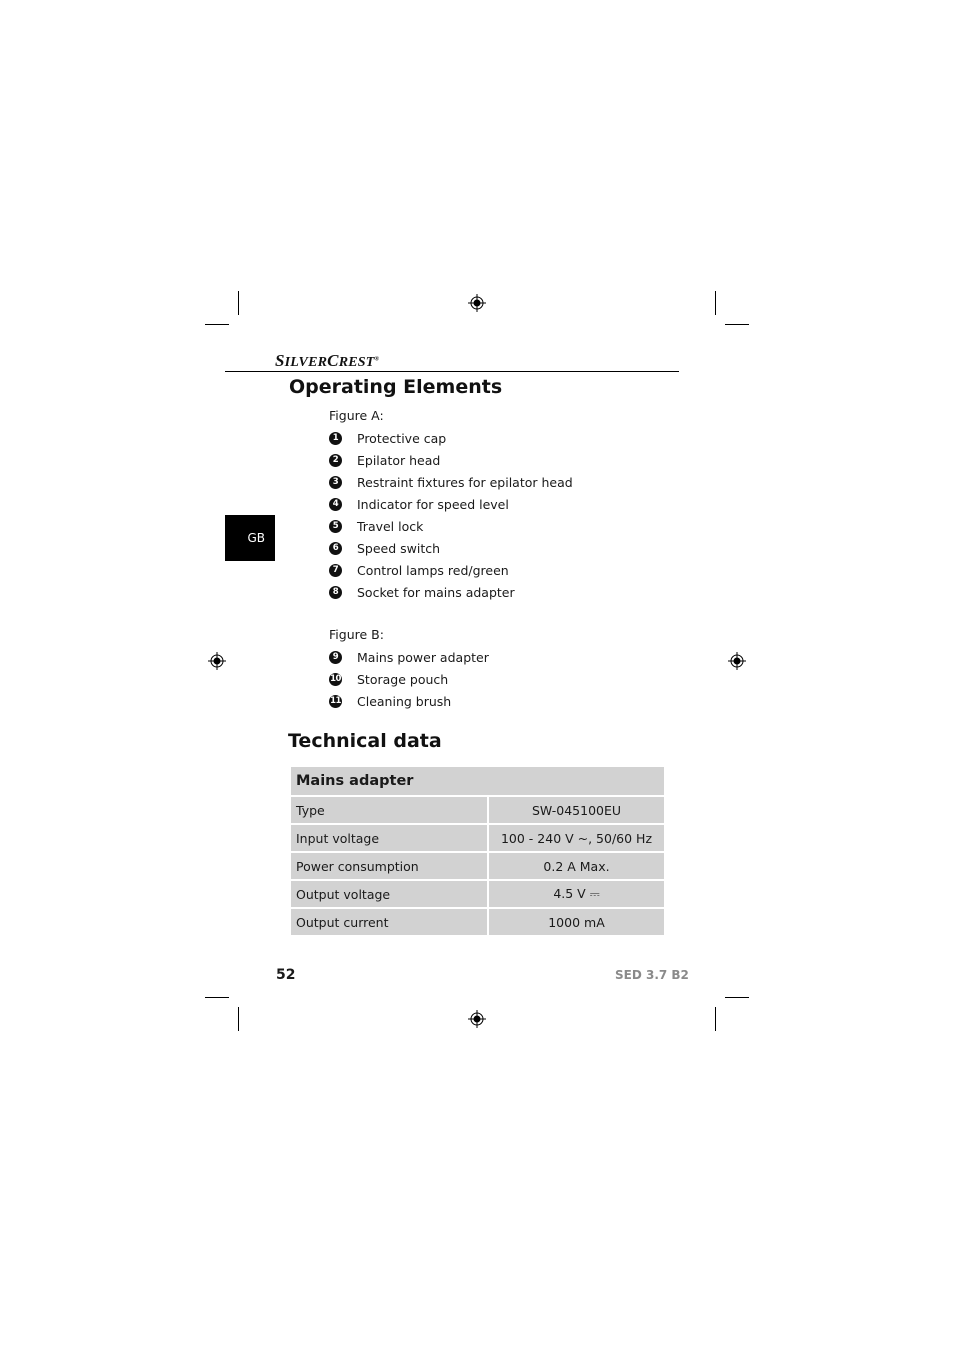 This screenshot has height=1350, width=954. Describe the element at coordinates (356, 634) in the screenshot. I see `figure-b-label: Figure B:` at that location.